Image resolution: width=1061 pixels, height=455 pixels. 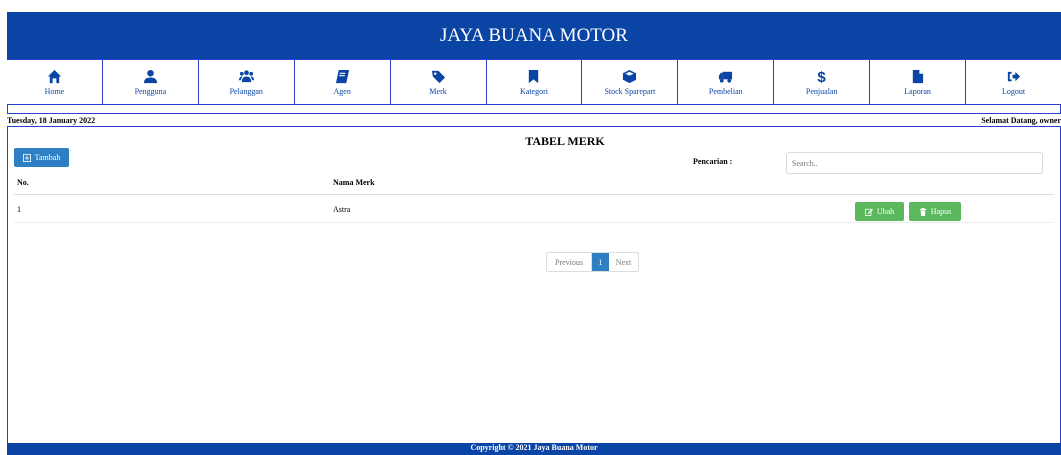 What do you see at coordinates (868, 212) in the screenshot?
I see `edit-icon` at bounding box center [868, 212].